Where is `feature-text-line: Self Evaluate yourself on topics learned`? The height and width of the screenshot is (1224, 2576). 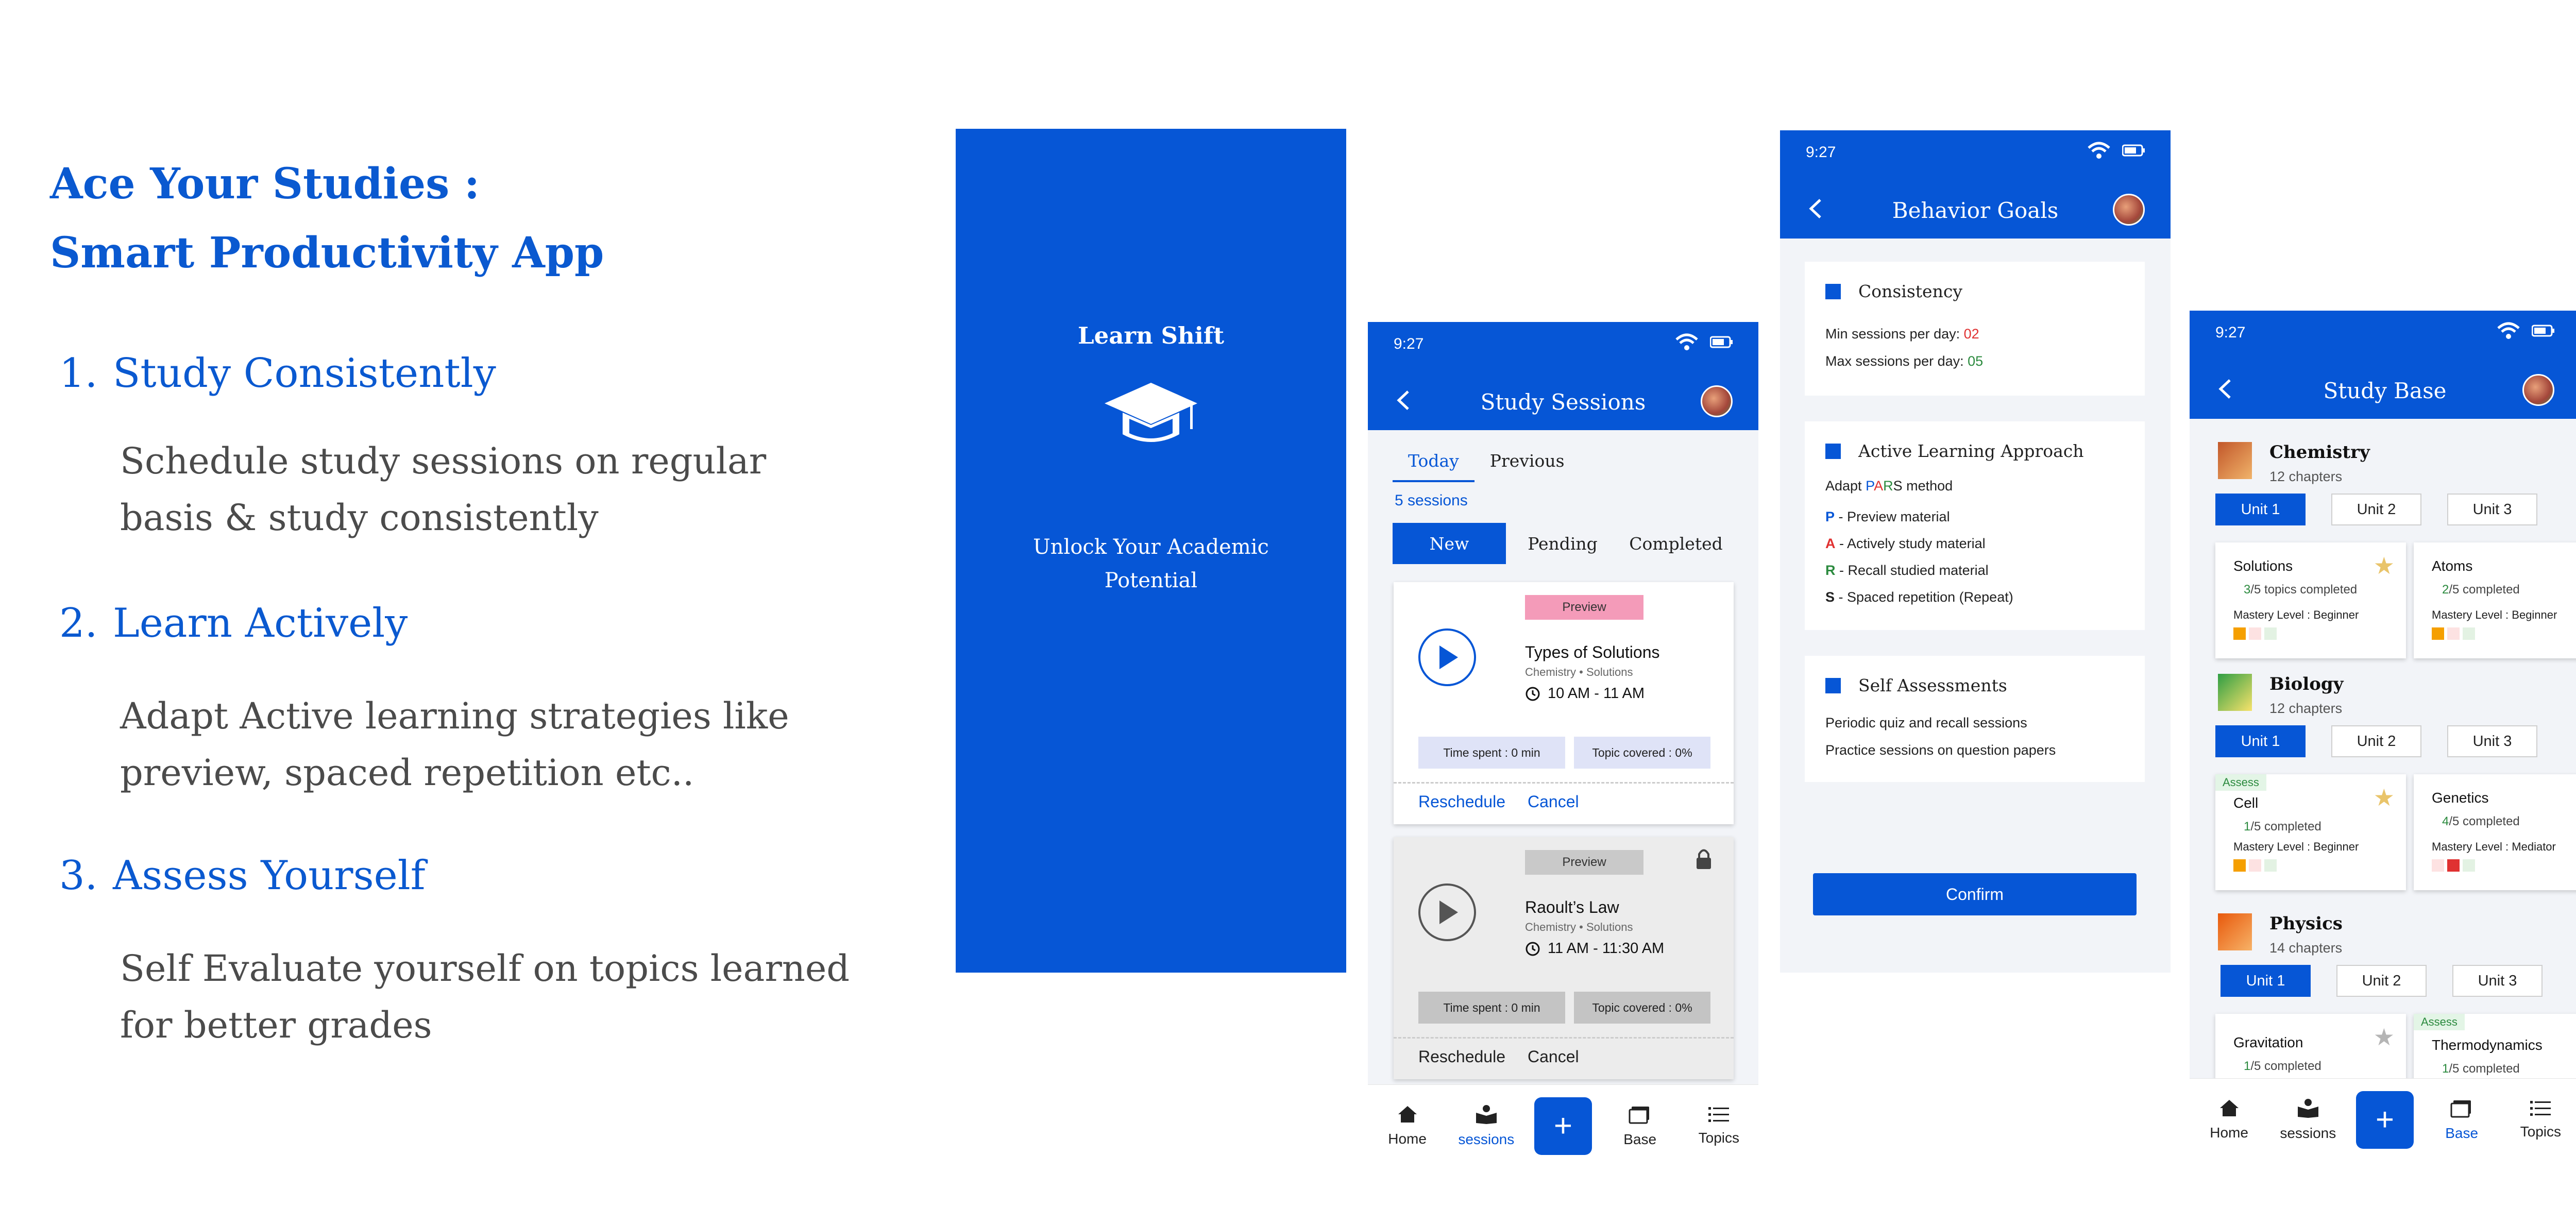 feature-text-line: Self Evaluate yourself on topics learned is located at coordinates (485, 968).